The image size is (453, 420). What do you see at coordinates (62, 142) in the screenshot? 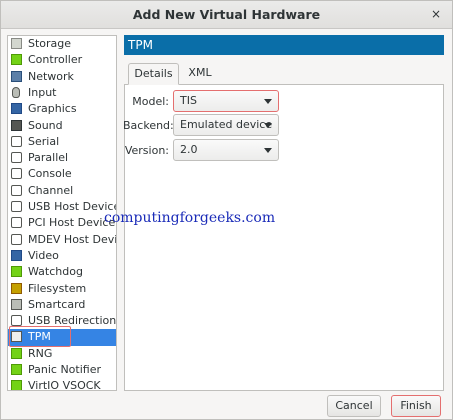
I see `hardware-item-serial: Serial` at bounding box center [62, 142].